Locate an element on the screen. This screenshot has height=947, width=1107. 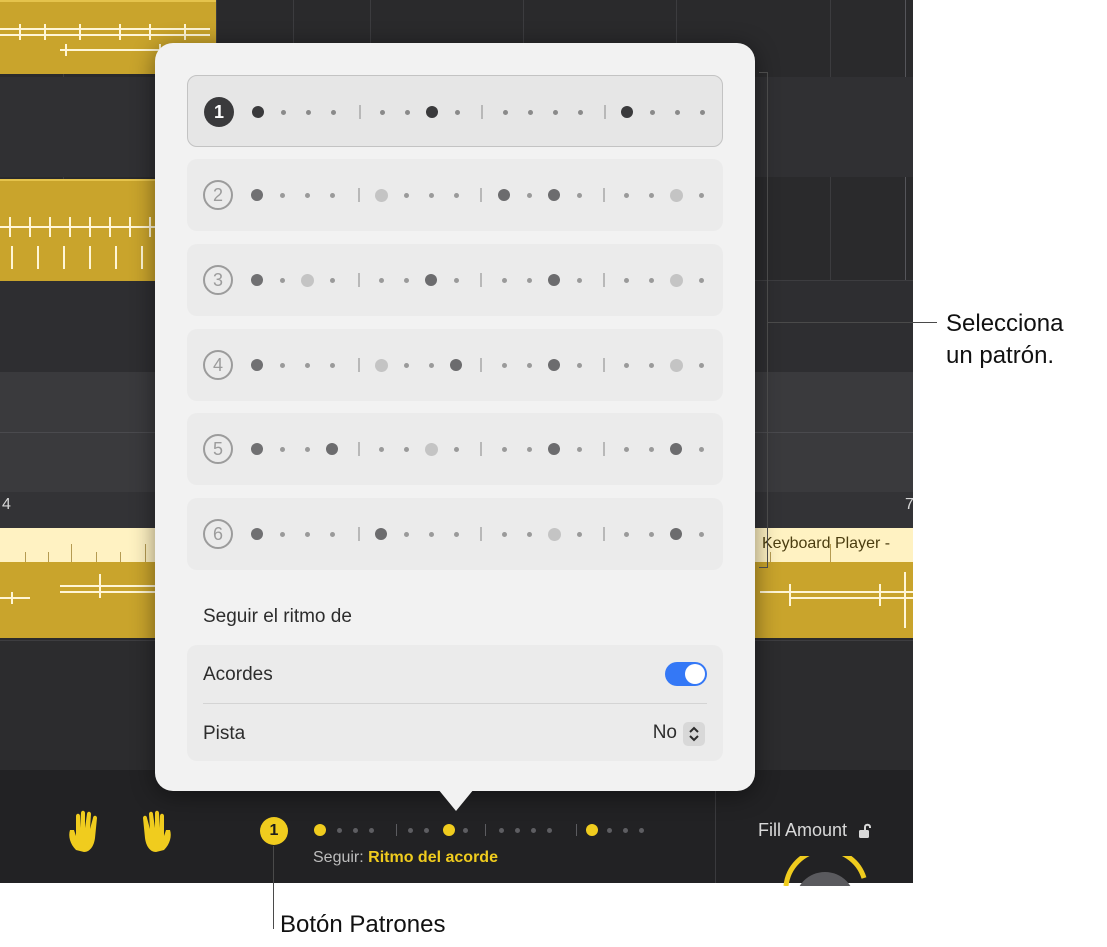
chords-toggle is located at coordinates (686, 674).